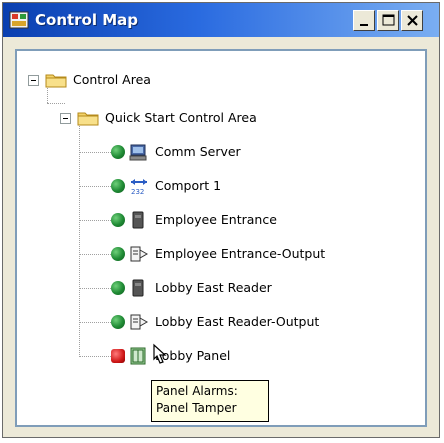  What do you see at coordinates (181, 117) in the screenshot?
I see `tree-node-label: Quick Start Control Area` at bounding box center [181, 117].